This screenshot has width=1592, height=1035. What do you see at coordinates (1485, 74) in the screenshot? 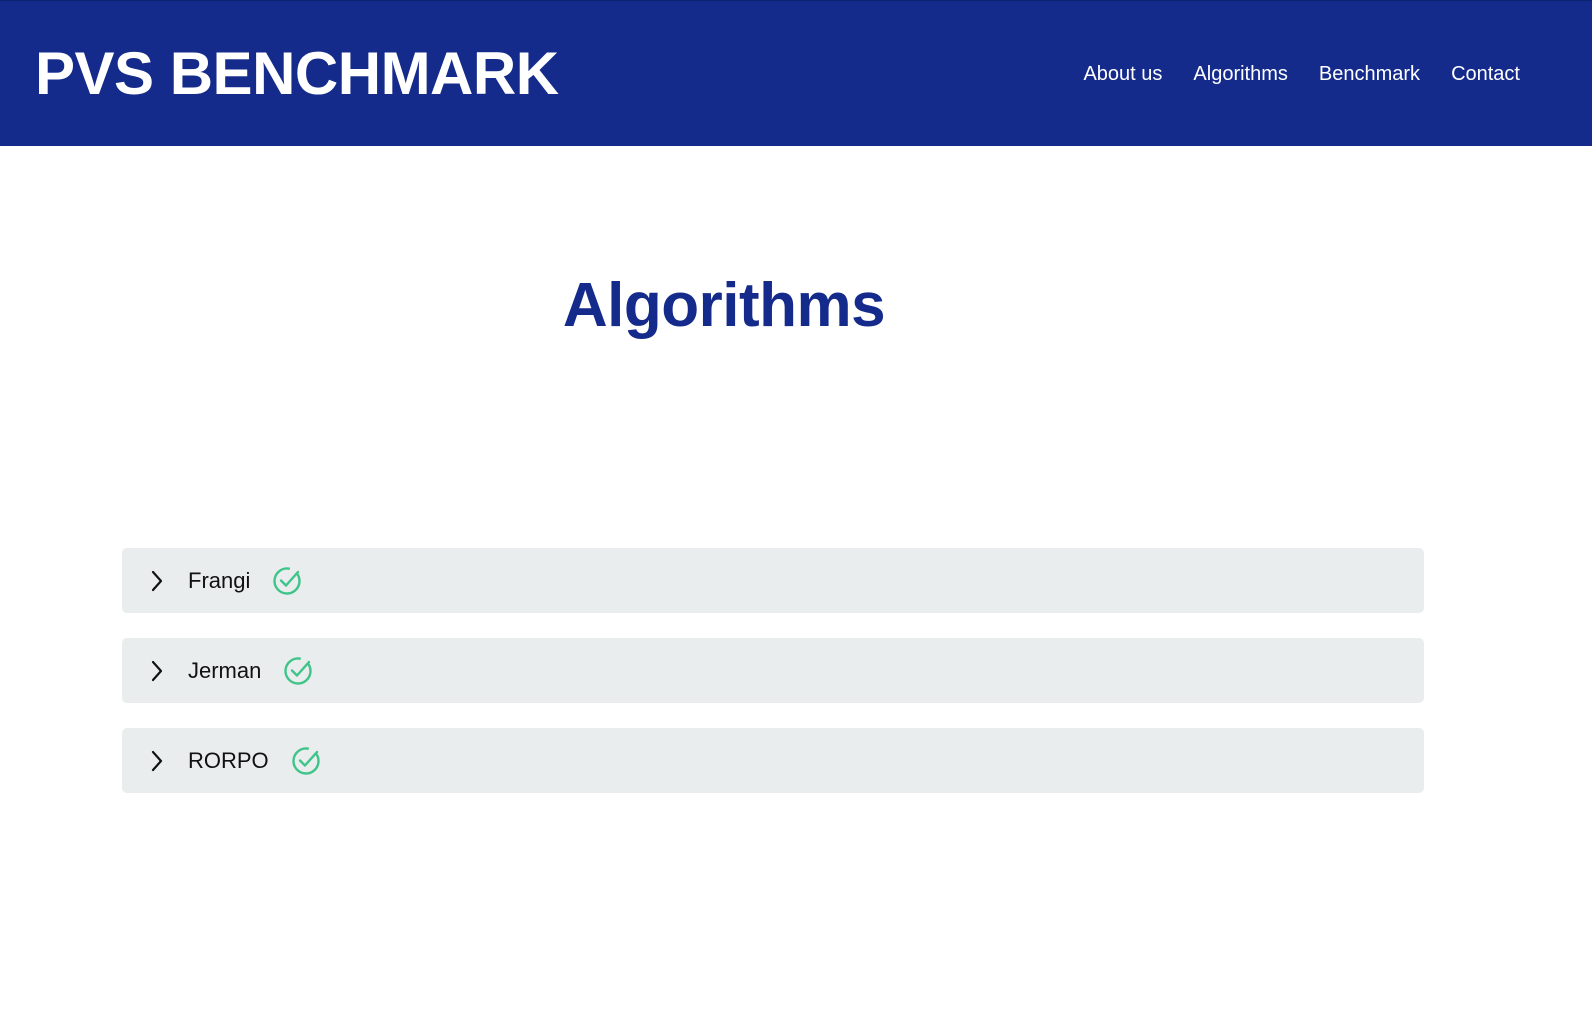
I see `nav-contact: Contact` at bounding box center [1485, 74].